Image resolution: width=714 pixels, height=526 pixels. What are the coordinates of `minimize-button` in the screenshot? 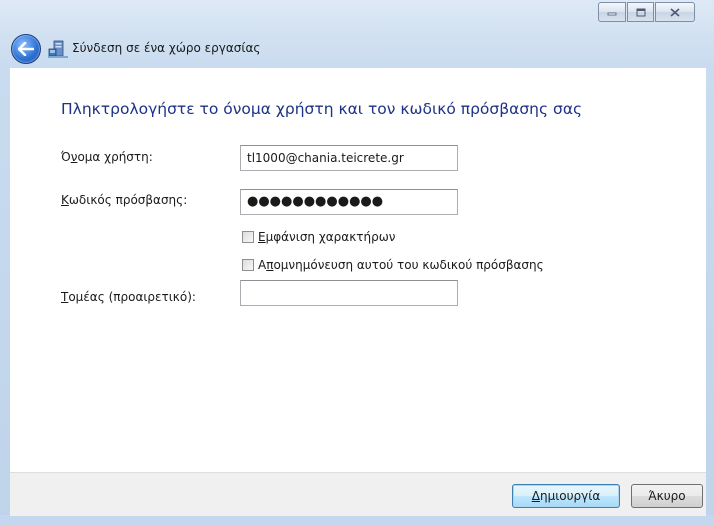 It's located at (612, 12).